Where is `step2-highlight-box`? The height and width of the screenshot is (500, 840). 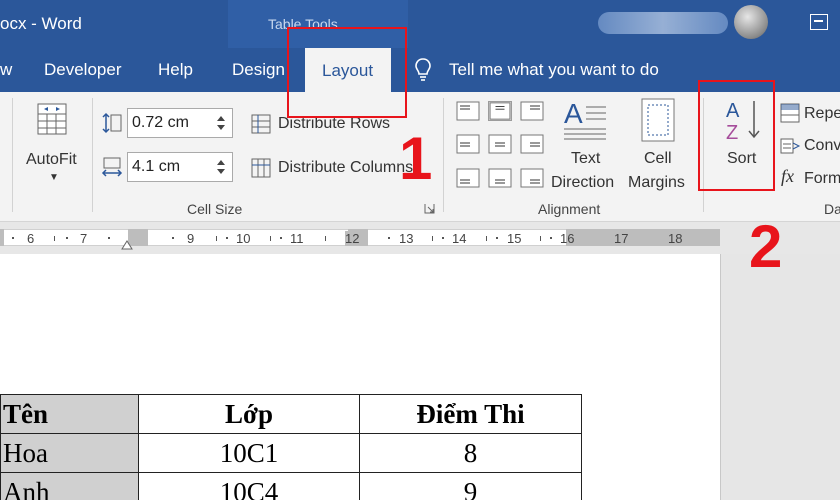
step2-highlight-box is located at coordinates (736, 135).